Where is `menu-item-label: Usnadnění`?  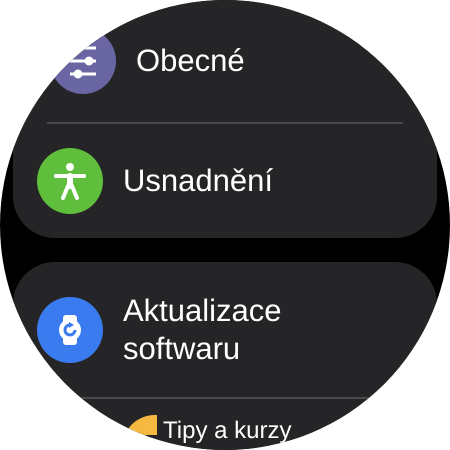
menu-item-label: Usnadnění is located at coordinates (198, 181).